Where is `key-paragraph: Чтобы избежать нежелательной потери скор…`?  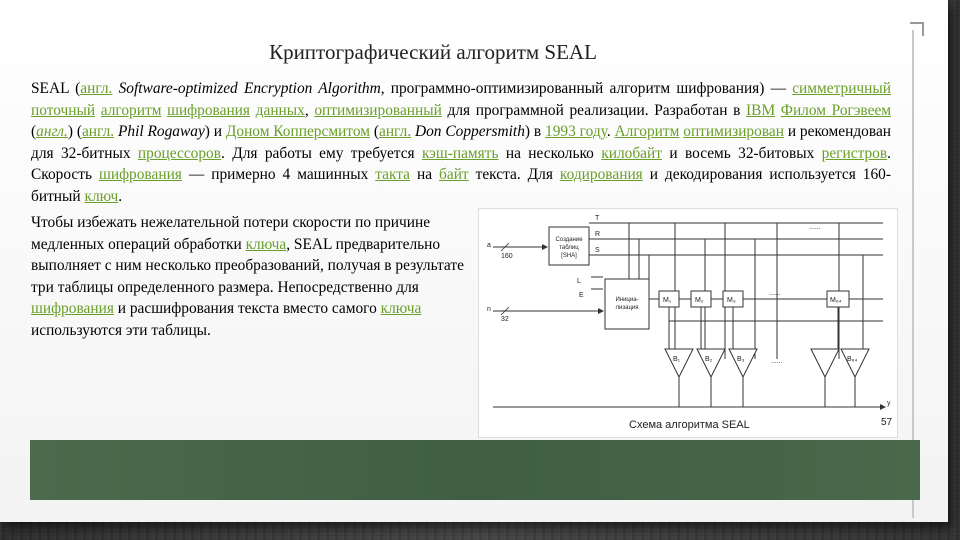 key-paragraph: Чтобы избежать нежелательной потери скор… is located at coordinates (251, 277).